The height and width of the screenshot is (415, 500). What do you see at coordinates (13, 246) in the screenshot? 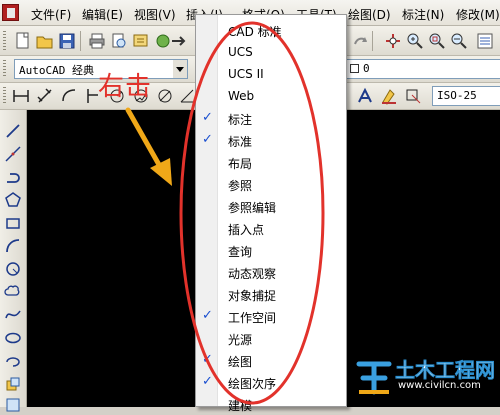
I see `arc-icon` at bounding box center [13, 246].